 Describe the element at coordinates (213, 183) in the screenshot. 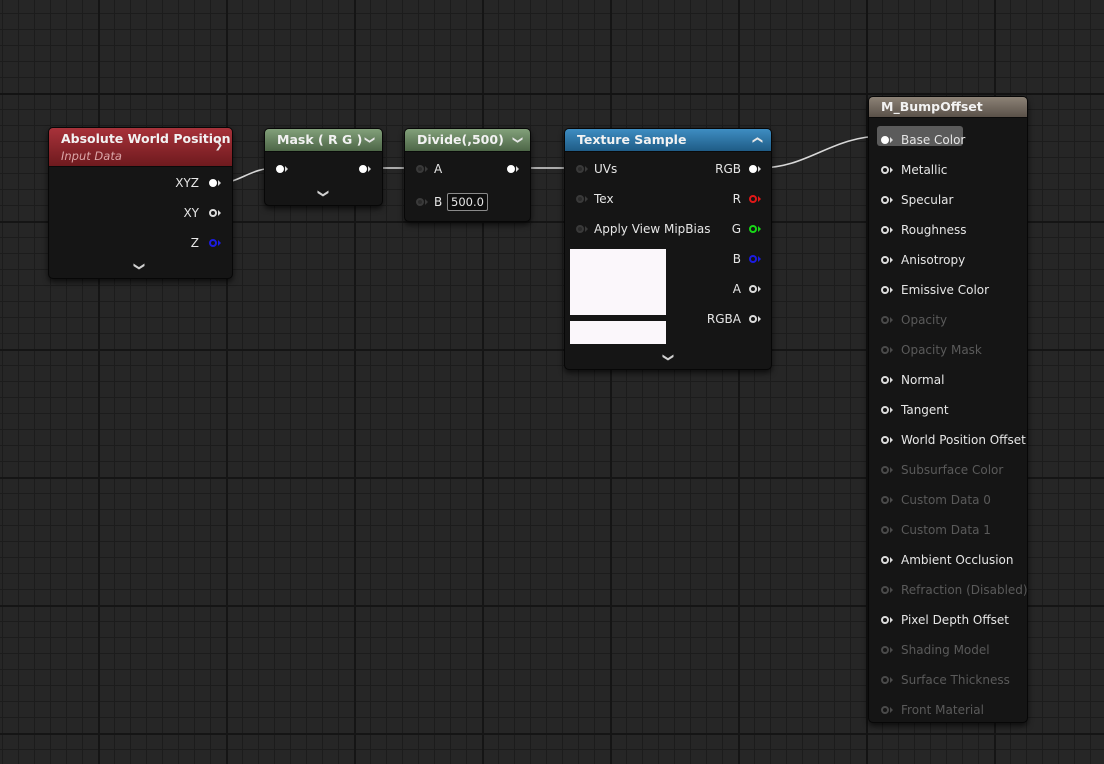

I see `xyz-pin-icon` at that location.